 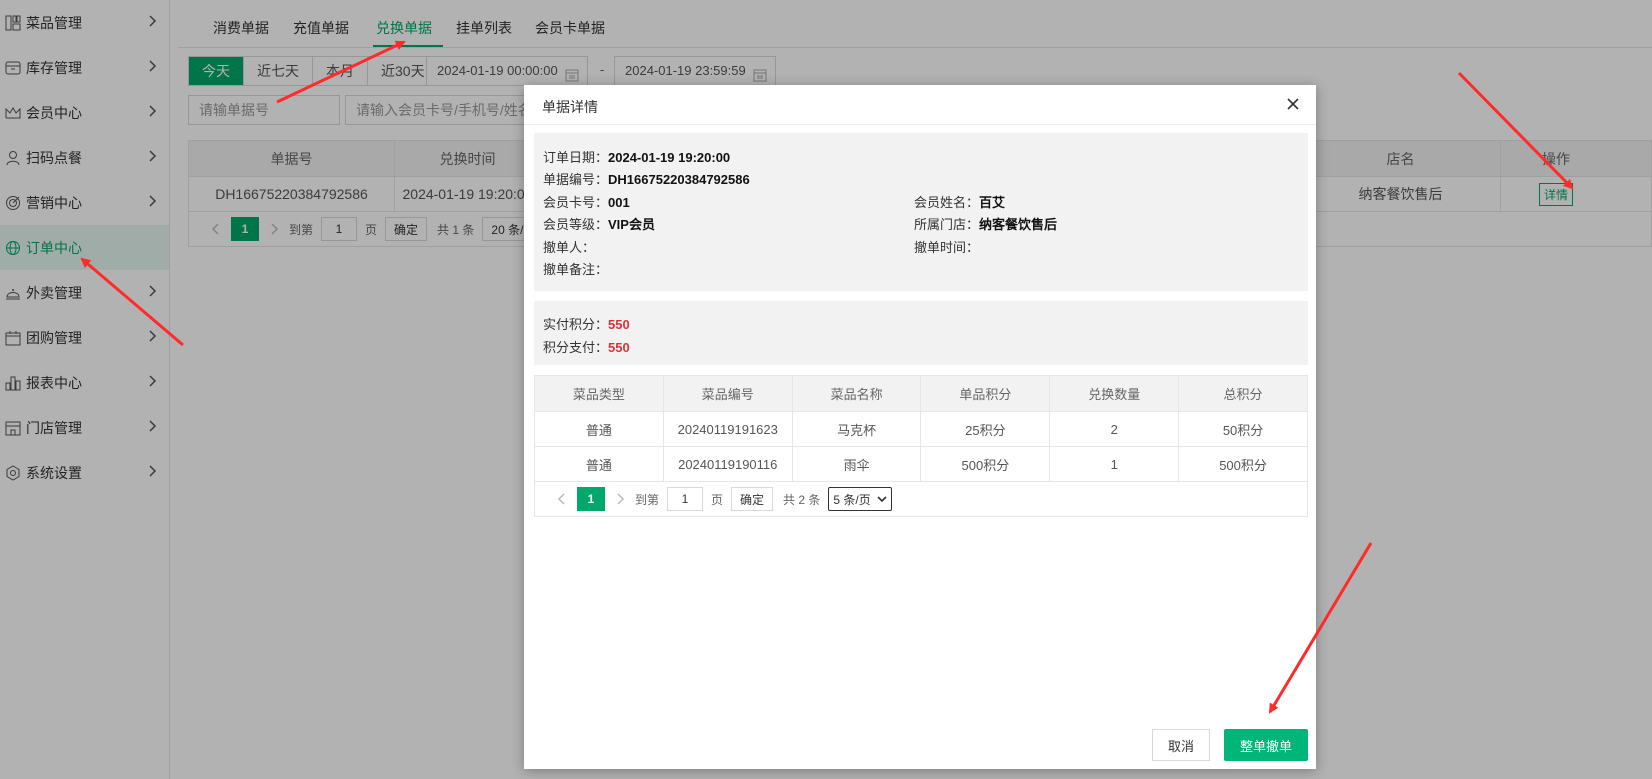 I want to click on order-number-label: 单据编号：, so click(x=576, y=179).